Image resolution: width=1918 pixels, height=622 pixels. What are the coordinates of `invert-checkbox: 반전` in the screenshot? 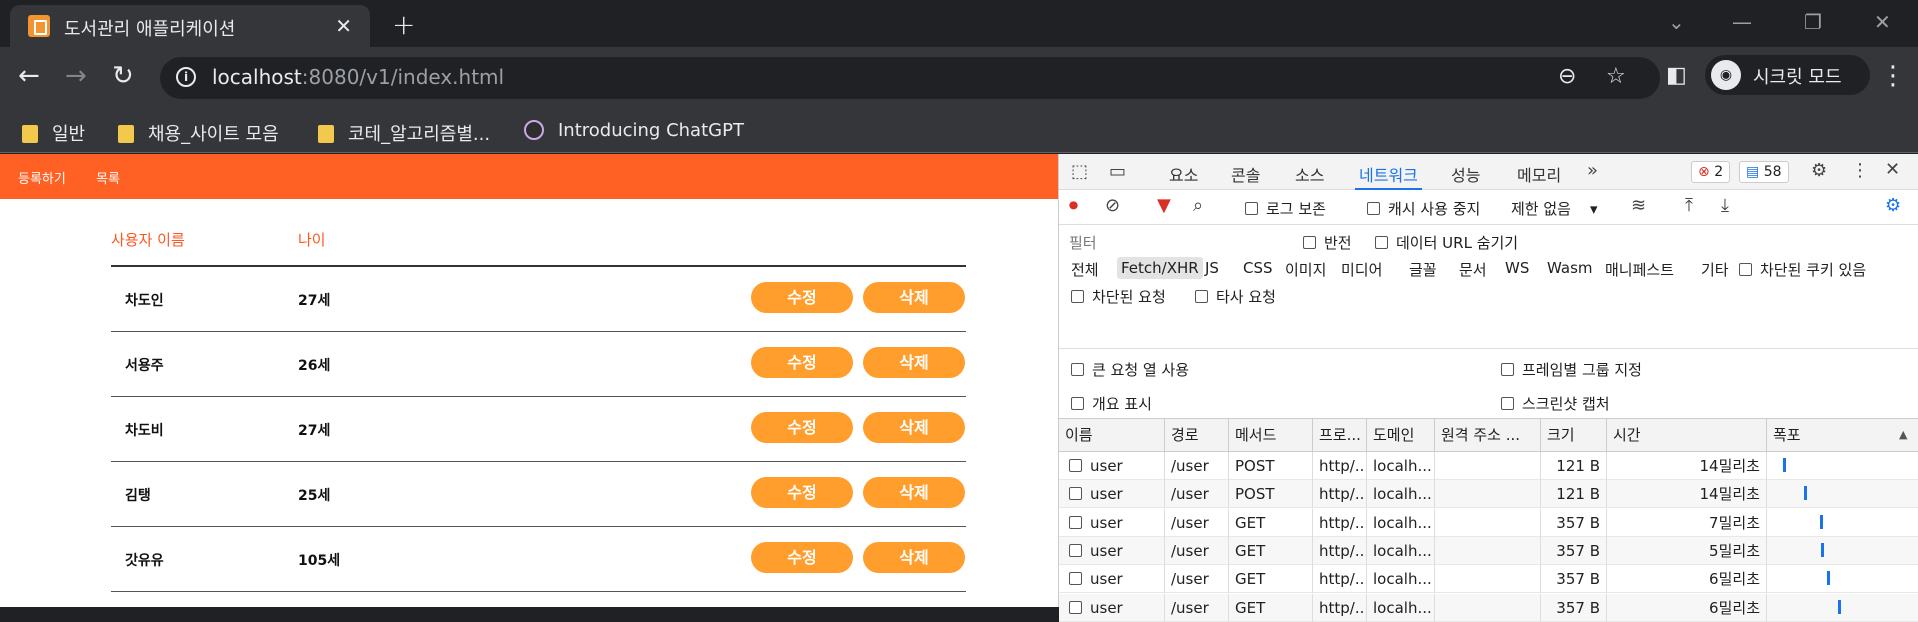 It's located at (1327, 242).